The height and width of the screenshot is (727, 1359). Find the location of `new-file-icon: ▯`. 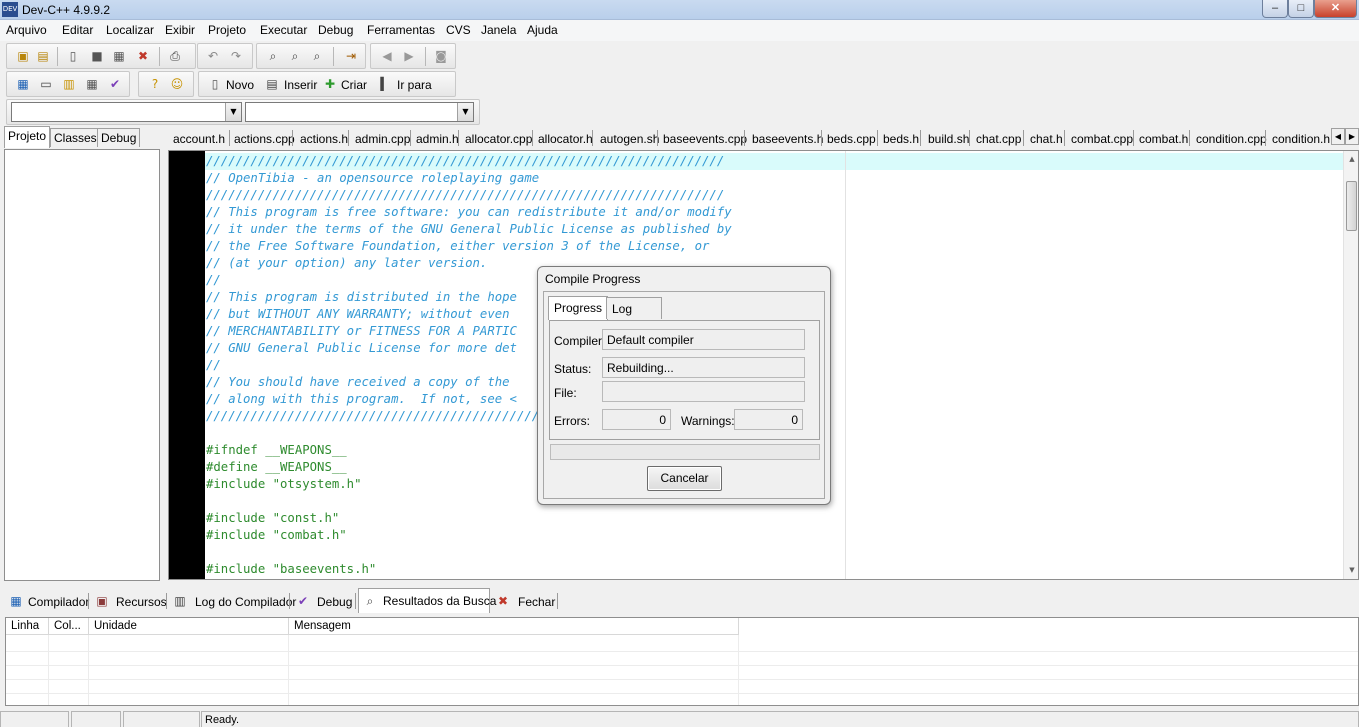

new-file-icon: ▯ is located at coordinates (73, 56).